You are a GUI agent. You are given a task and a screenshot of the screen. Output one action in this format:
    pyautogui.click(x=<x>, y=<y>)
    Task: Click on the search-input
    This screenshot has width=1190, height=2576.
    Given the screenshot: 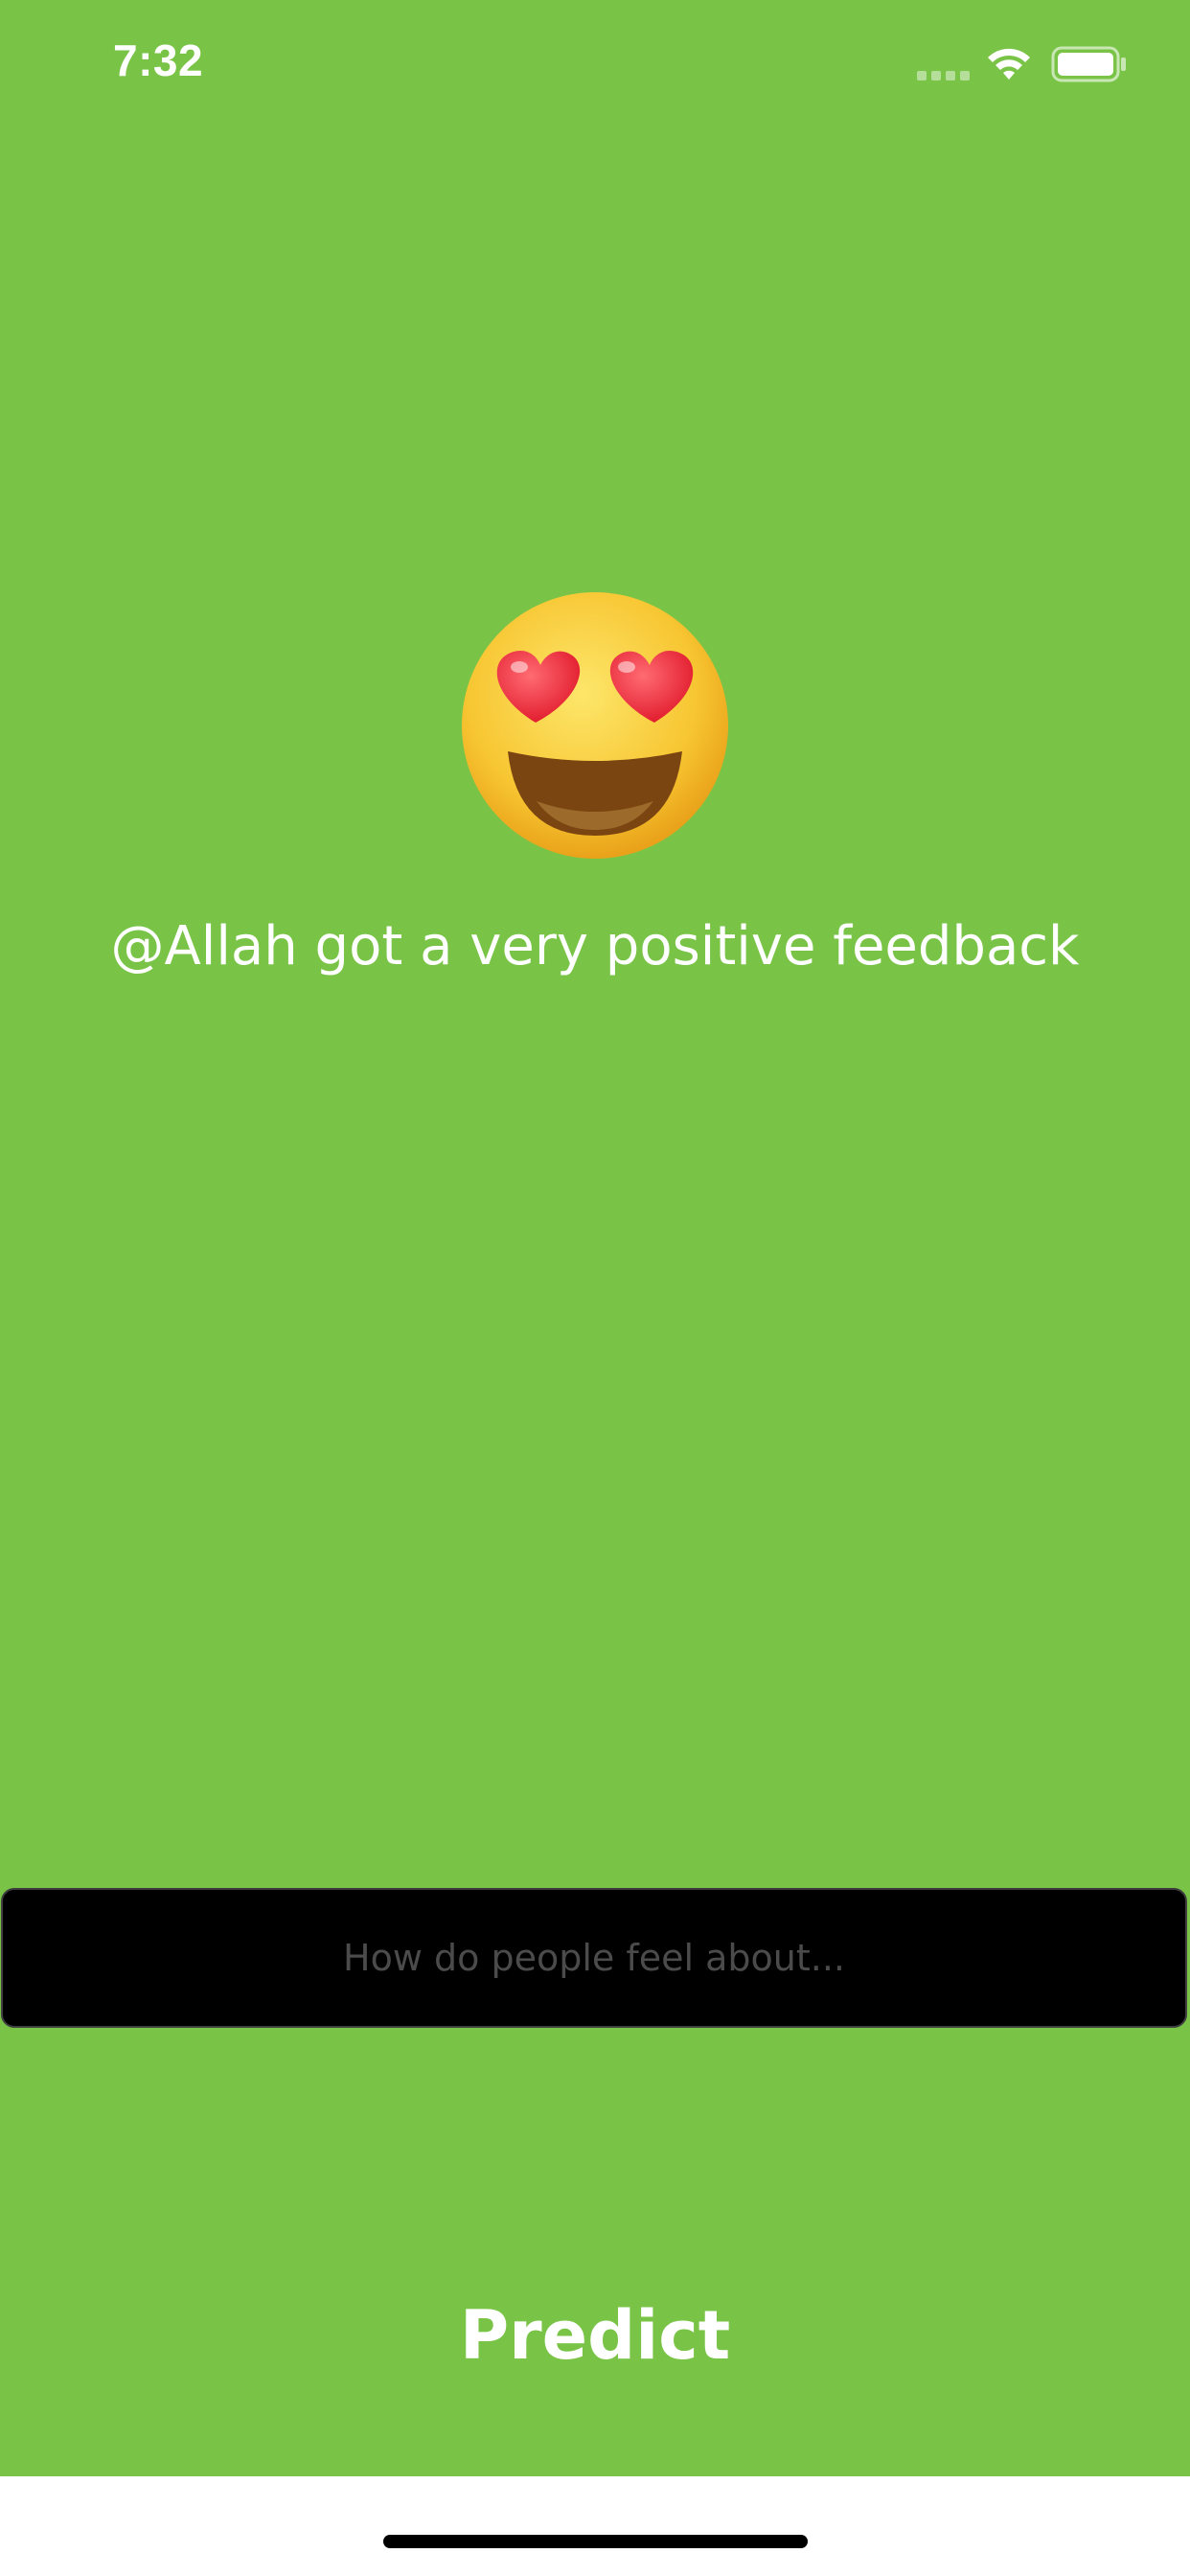 What is the action you would take?
    pyautogui.click(x=594, y=1958)
    